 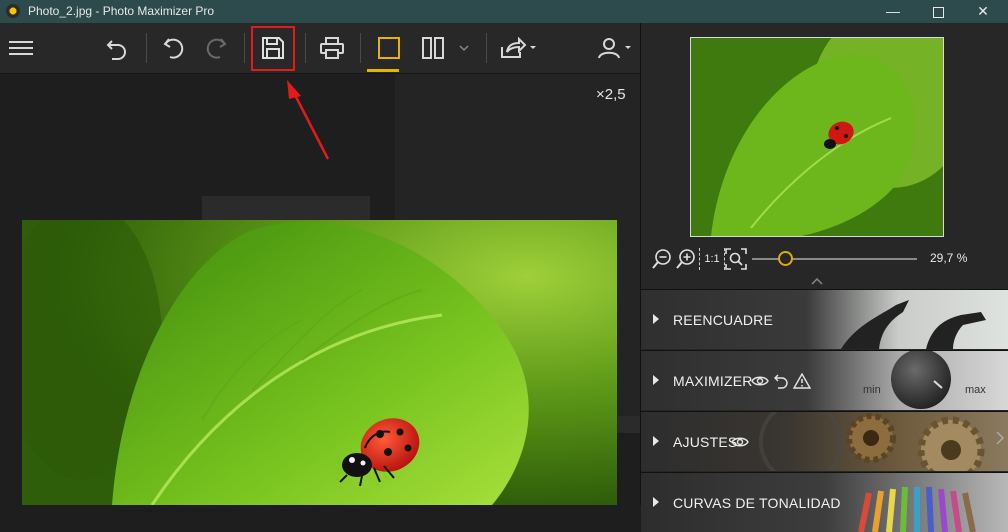 What do you see at coordinates (802, 381) in the screenshot?
I see `warning-icon` at bounding box center [802, 381].